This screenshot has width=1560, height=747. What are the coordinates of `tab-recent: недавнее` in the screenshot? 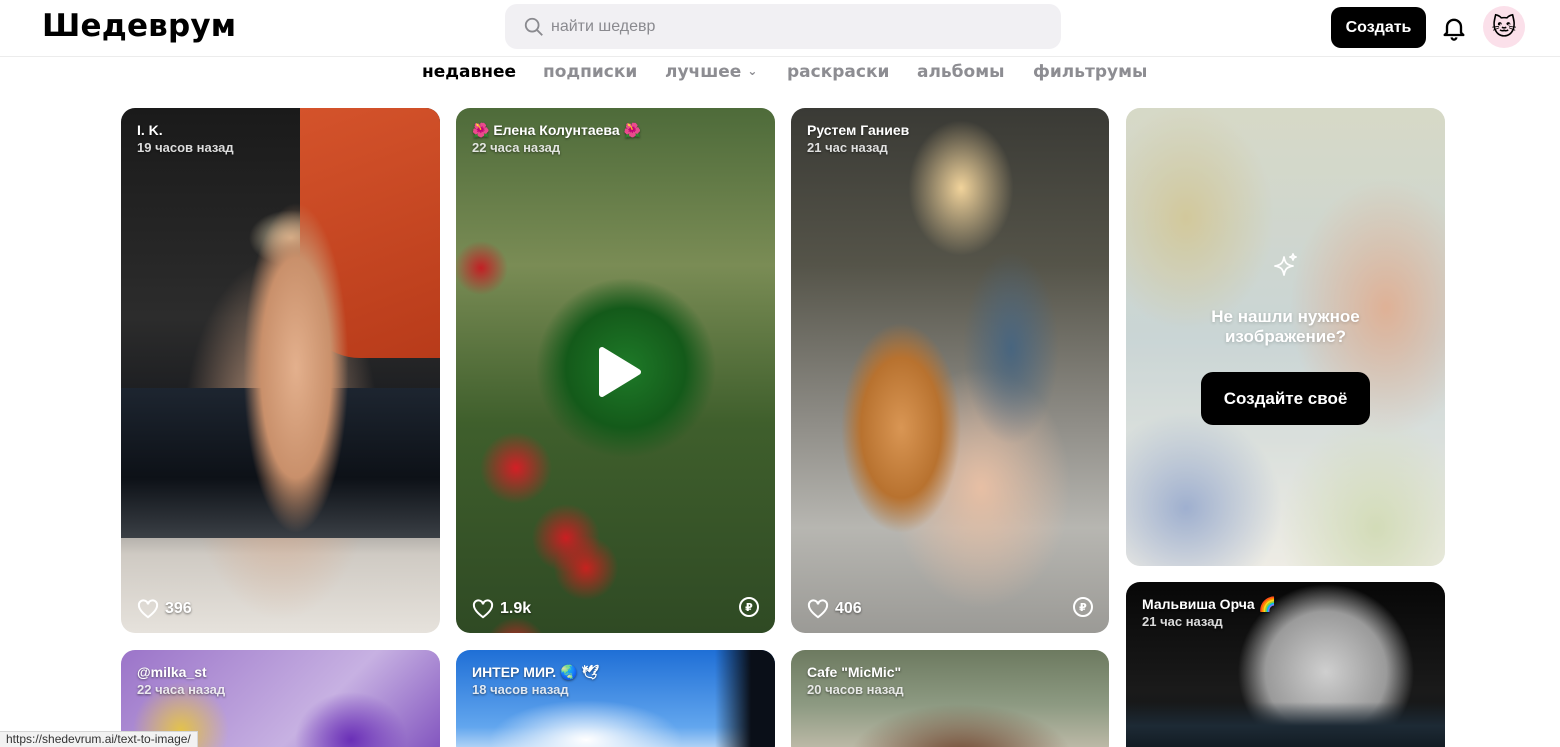 It's located at (469, 72).